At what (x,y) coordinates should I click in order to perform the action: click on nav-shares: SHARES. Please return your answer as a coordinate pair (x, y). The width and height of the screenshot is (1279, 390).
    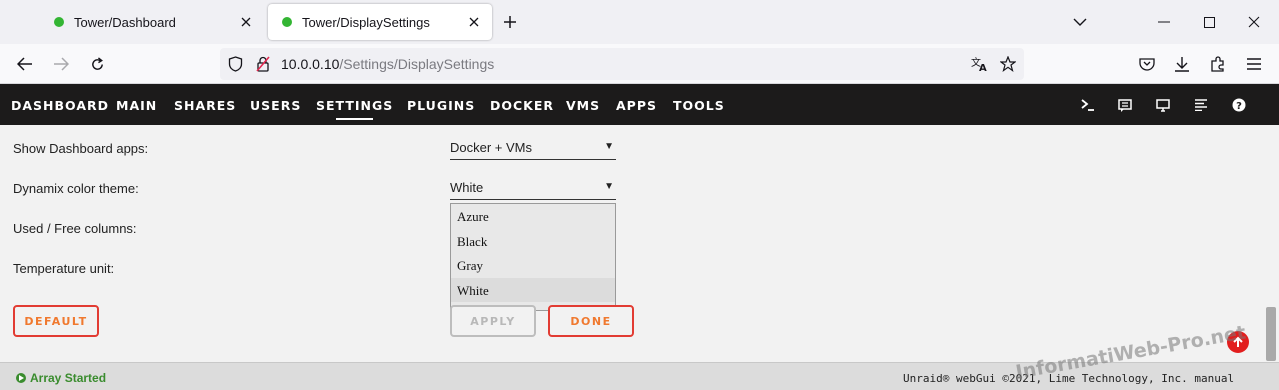
    Looking at the image, I should click on (205, 105).